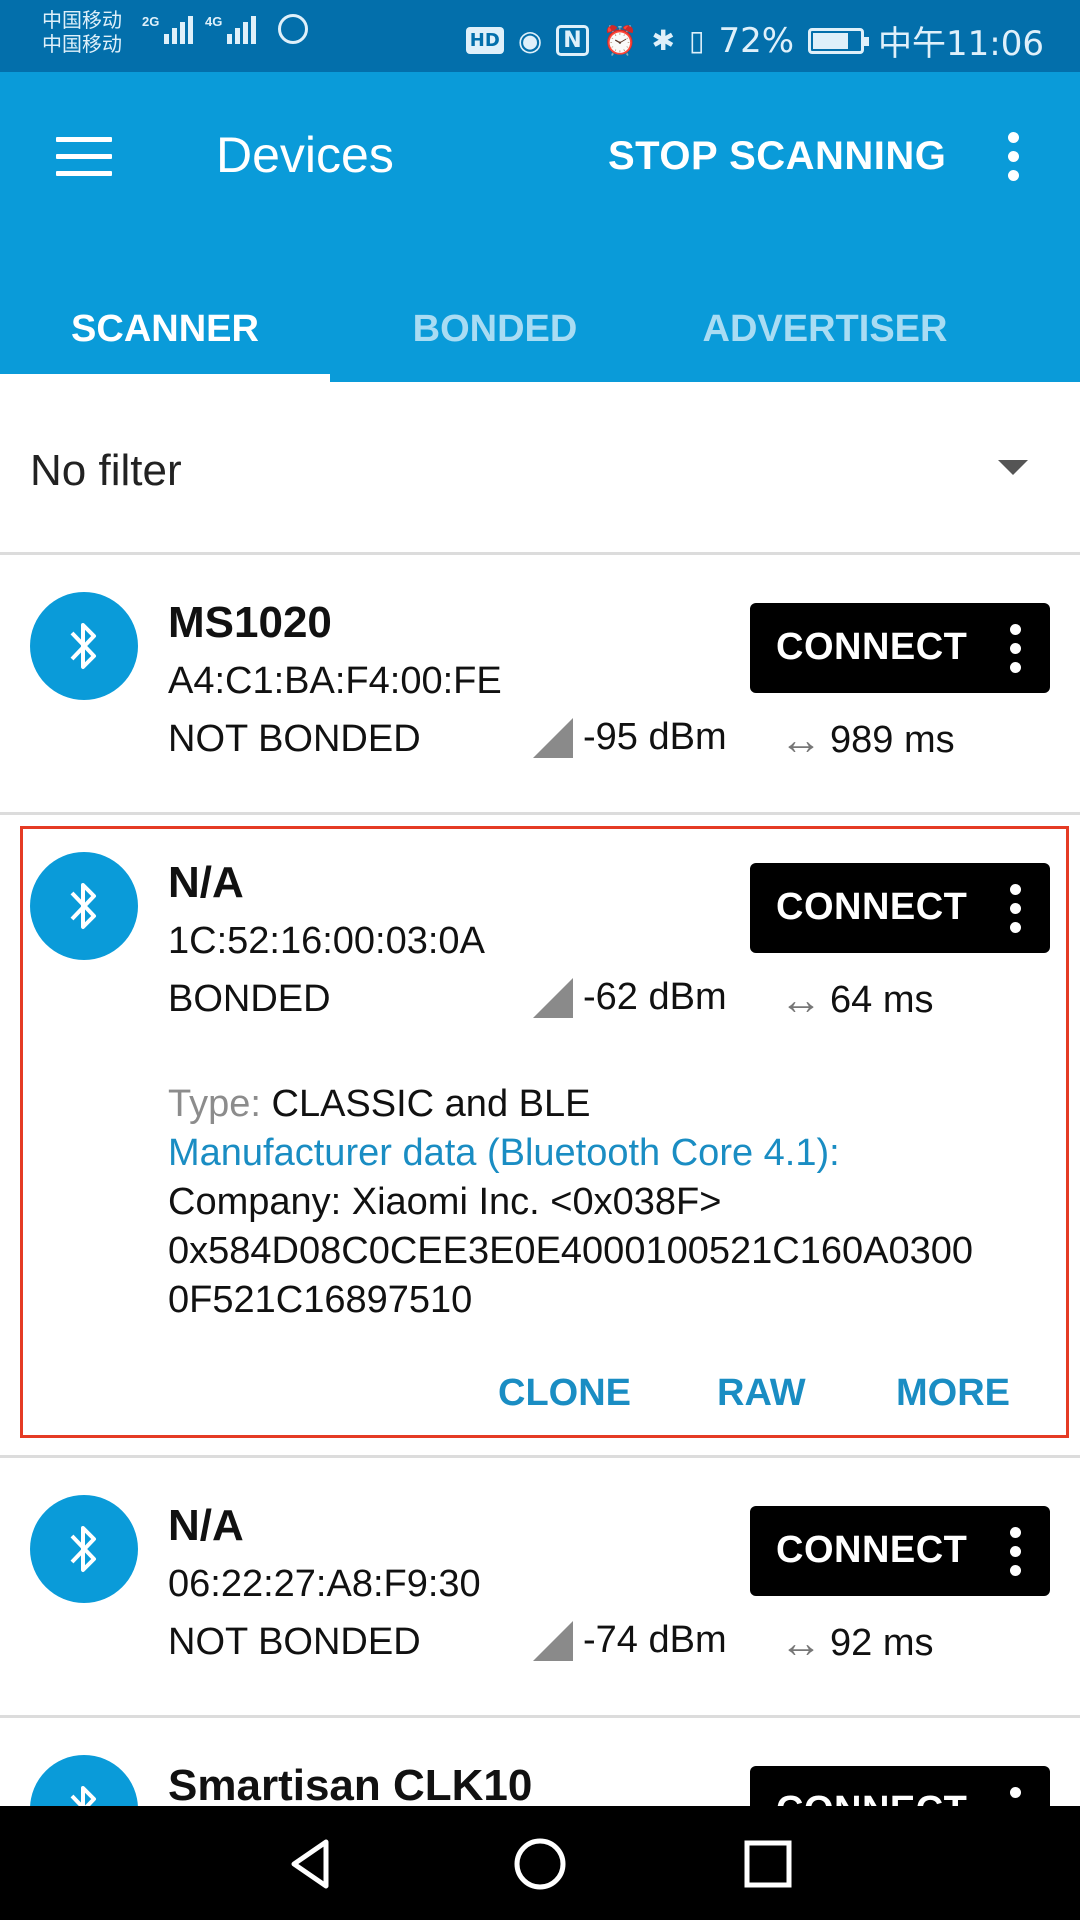 This screenshot has width=1080, height=1920. I want to click on advertising-interval: ↔ 64 ms, so click(856, 1000).